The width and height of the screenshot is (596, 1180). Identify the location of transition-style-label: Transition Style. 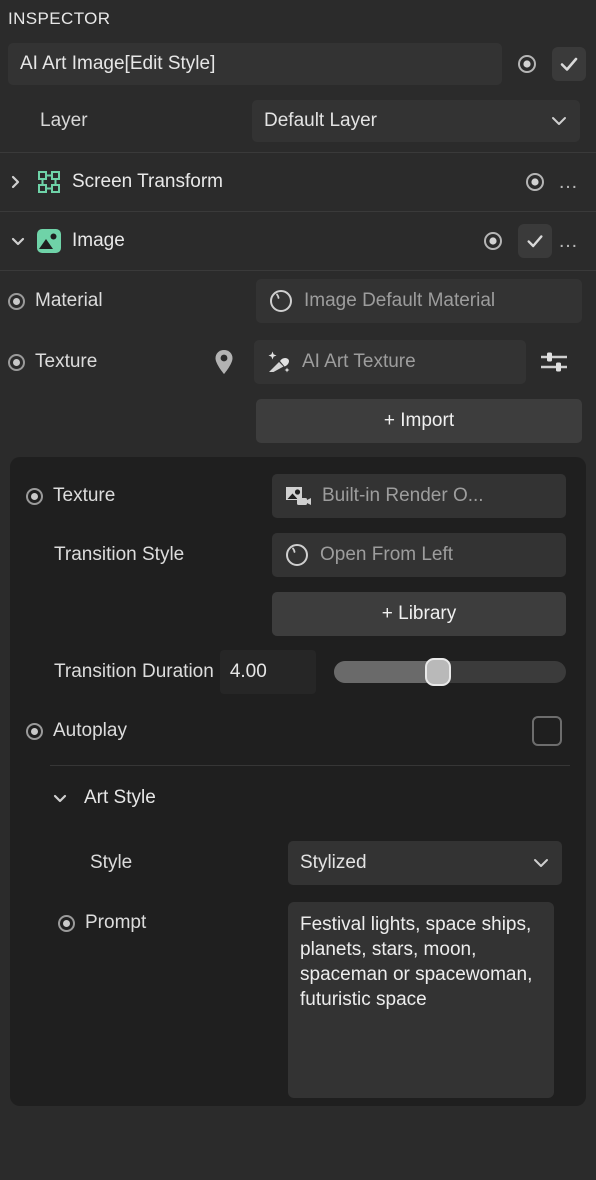
(119, 554).